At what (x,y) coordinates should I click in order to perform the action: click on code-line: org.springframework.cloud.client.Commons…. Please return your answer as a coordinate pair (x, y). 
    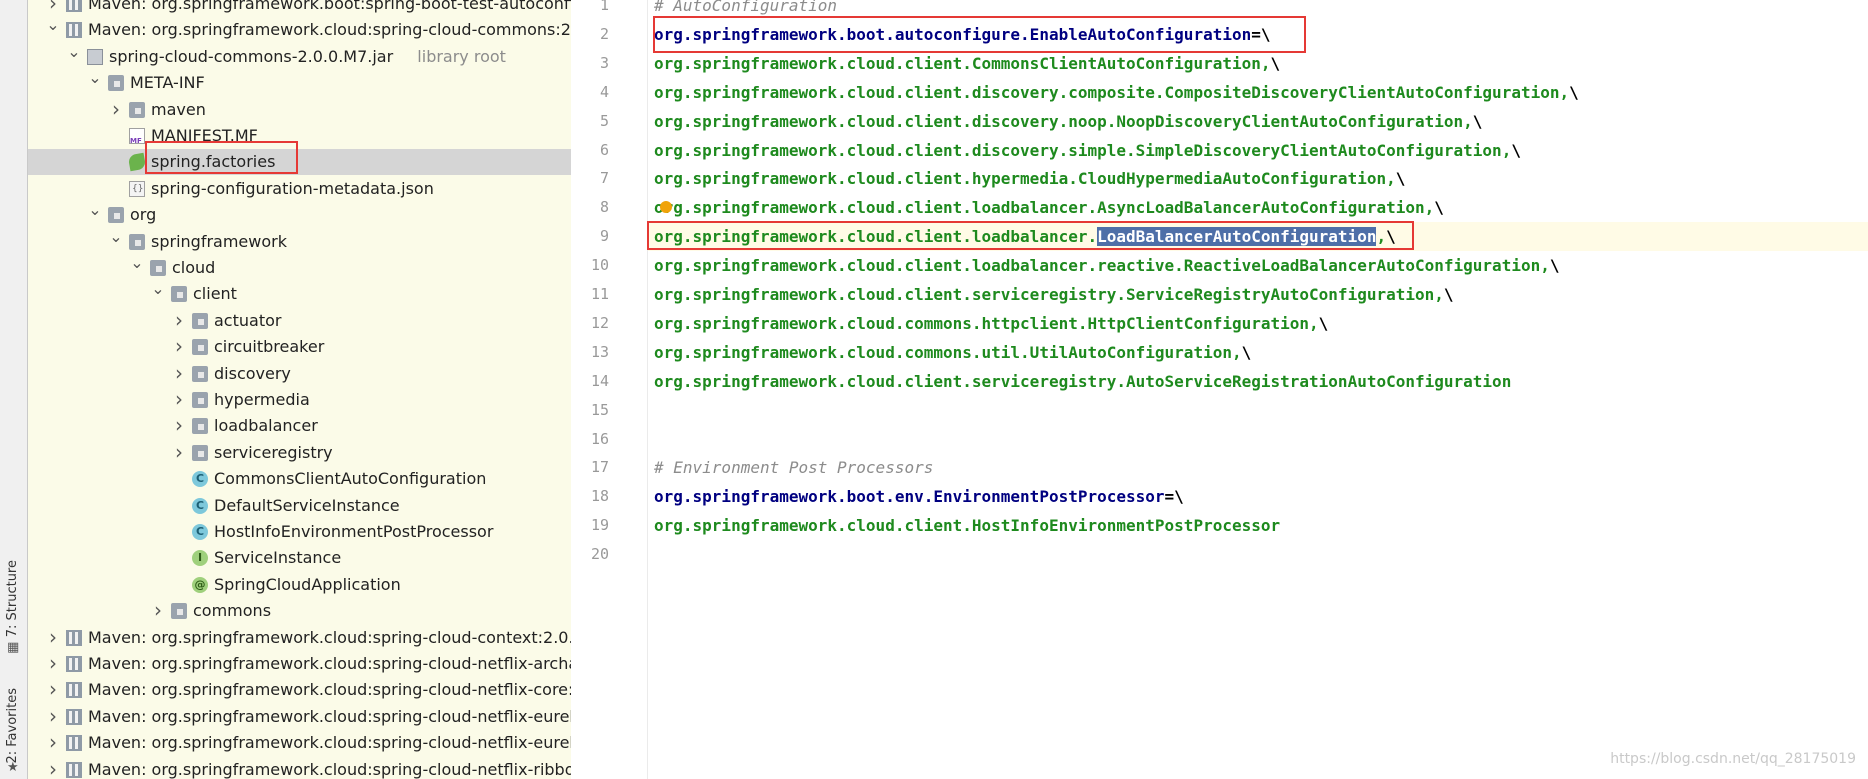
    Looking at the image, I should click on (1258, 63).